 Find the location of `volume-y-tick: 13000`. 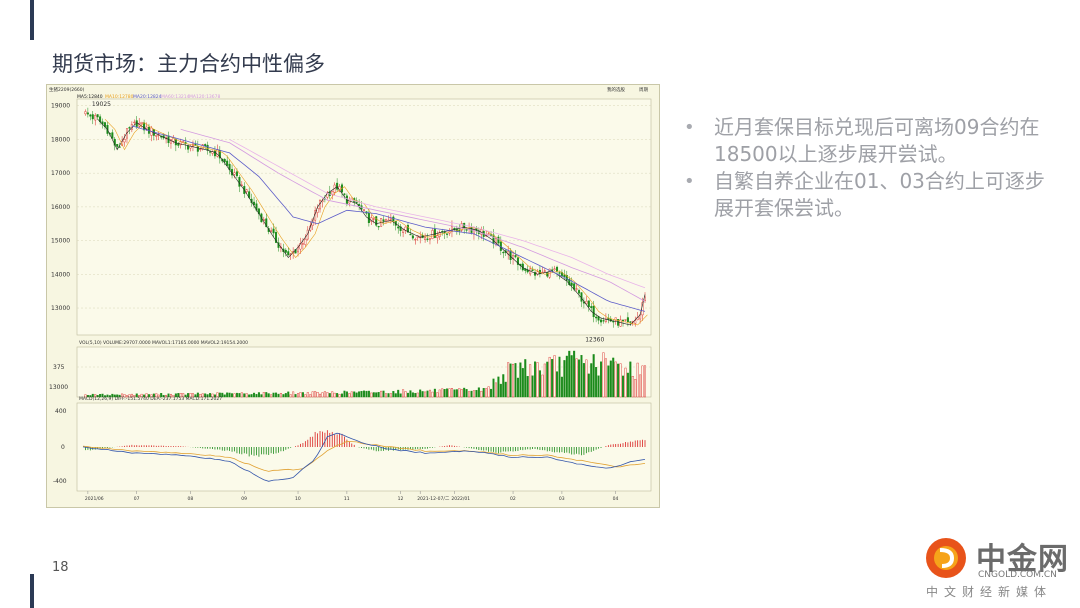

volume-y-tick: 13000 is located at coordinates (58, 387).